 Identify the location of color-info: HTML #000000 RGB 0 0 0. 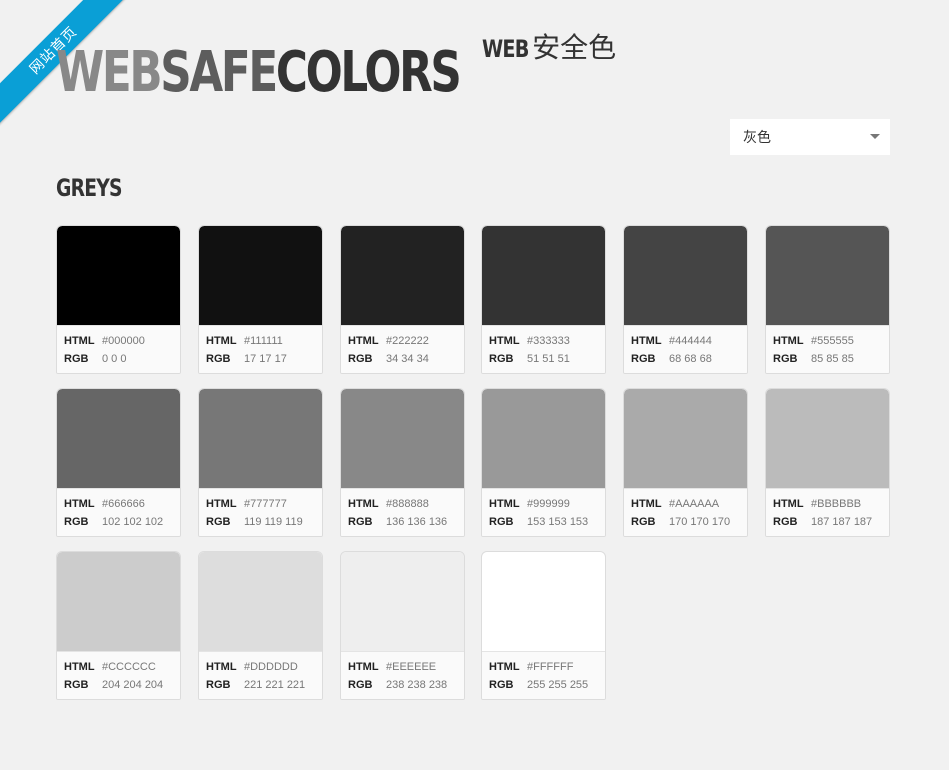
(118, 349).